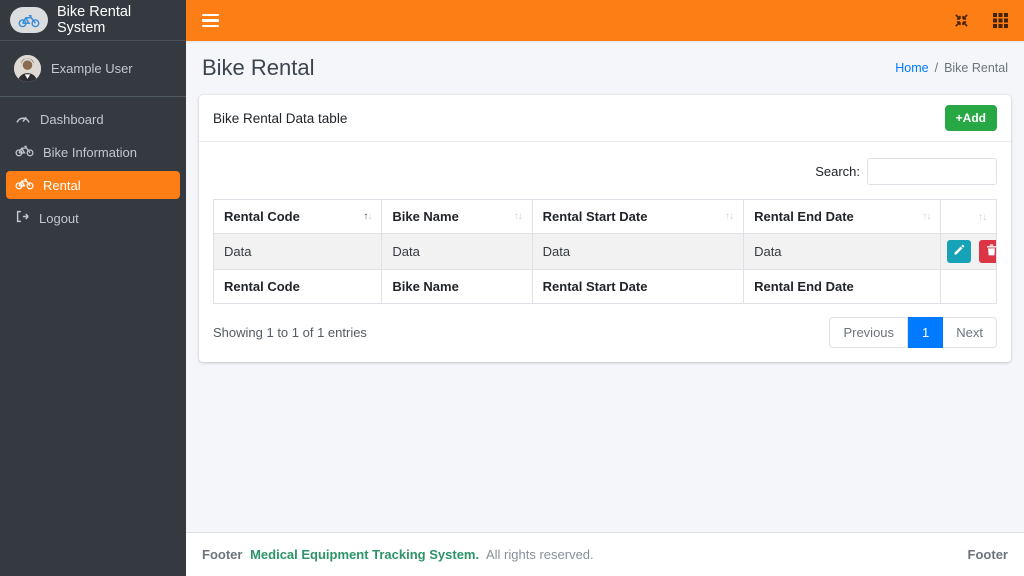 The image size is (1024, 576). Describe the element at coordinates (837, 171) in the screenshot. I see `search-label: Search:` at that location.